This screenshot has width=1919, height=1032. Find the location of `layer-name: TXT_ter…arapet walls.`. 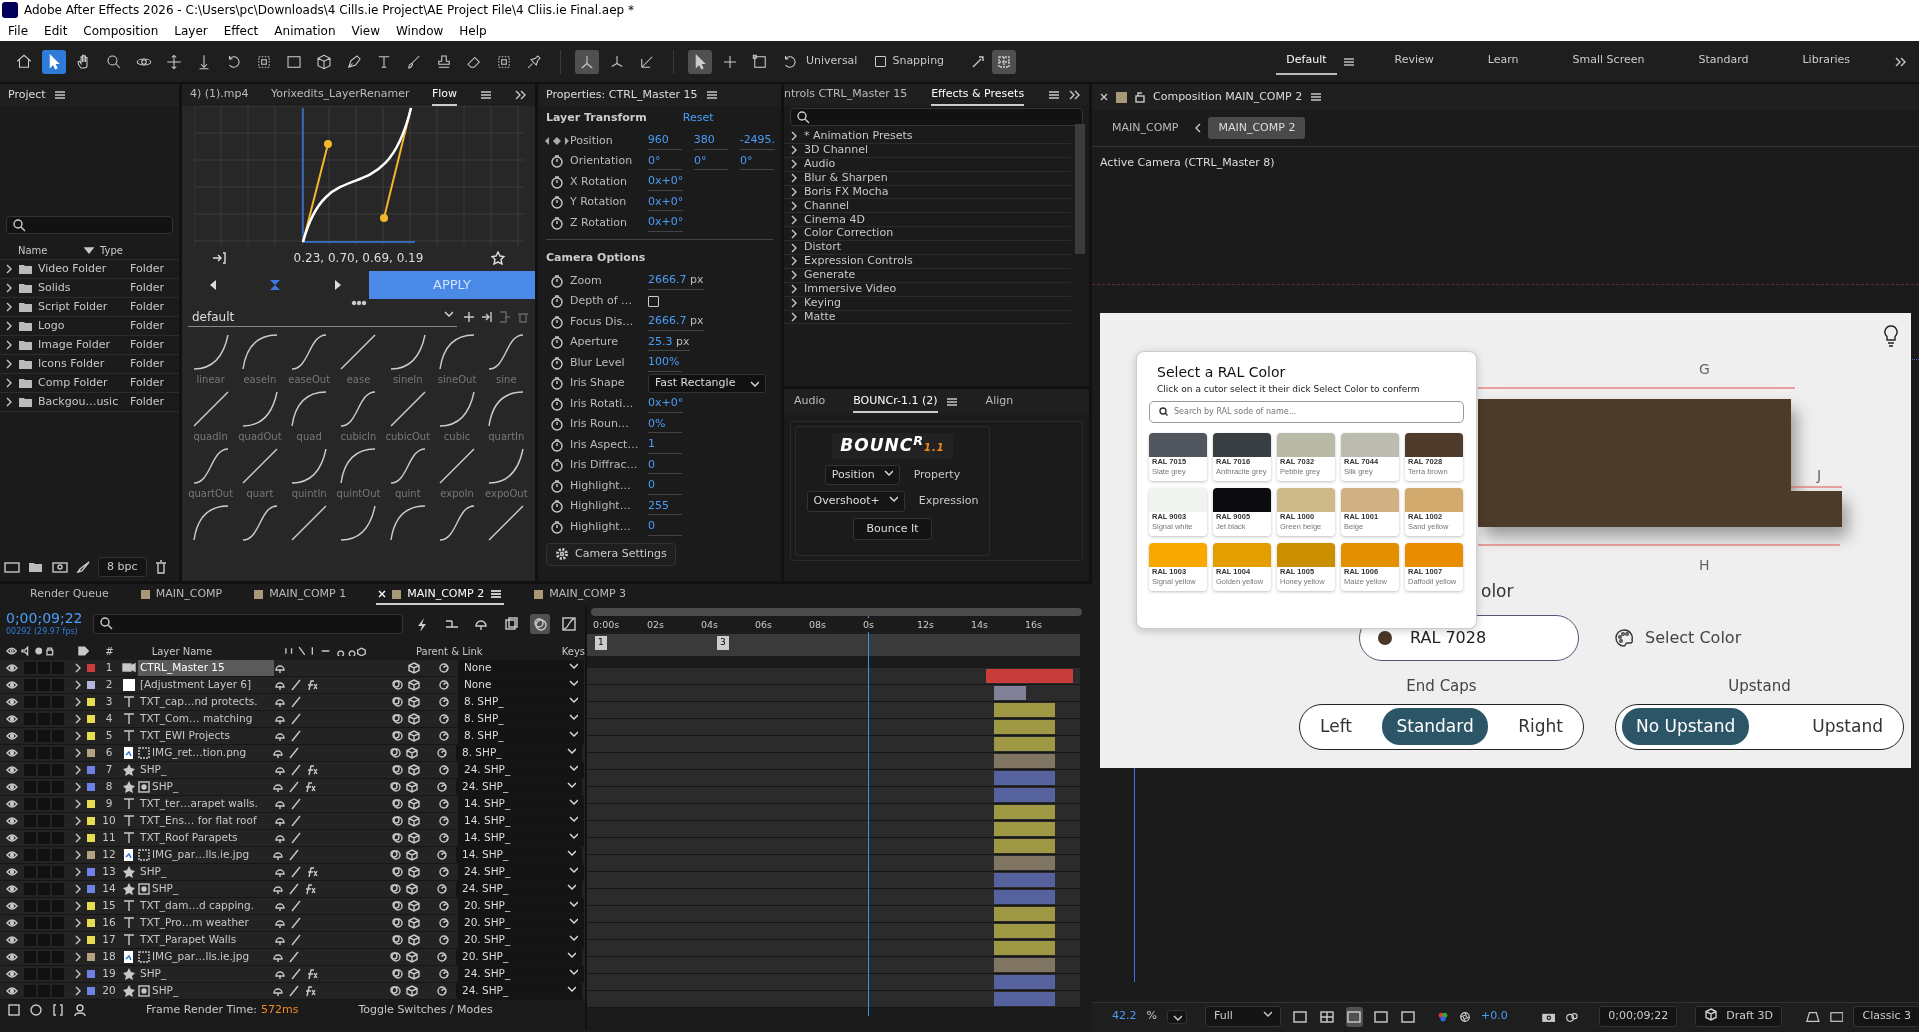

layer-name: TXT_ter…arapet walls. is located at coordinates (206, 804).